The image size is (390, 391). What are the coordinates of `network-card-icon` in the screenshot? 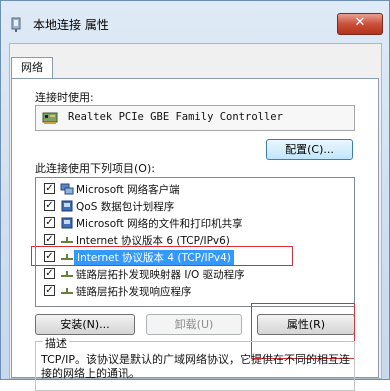 It's located at (50, 118).